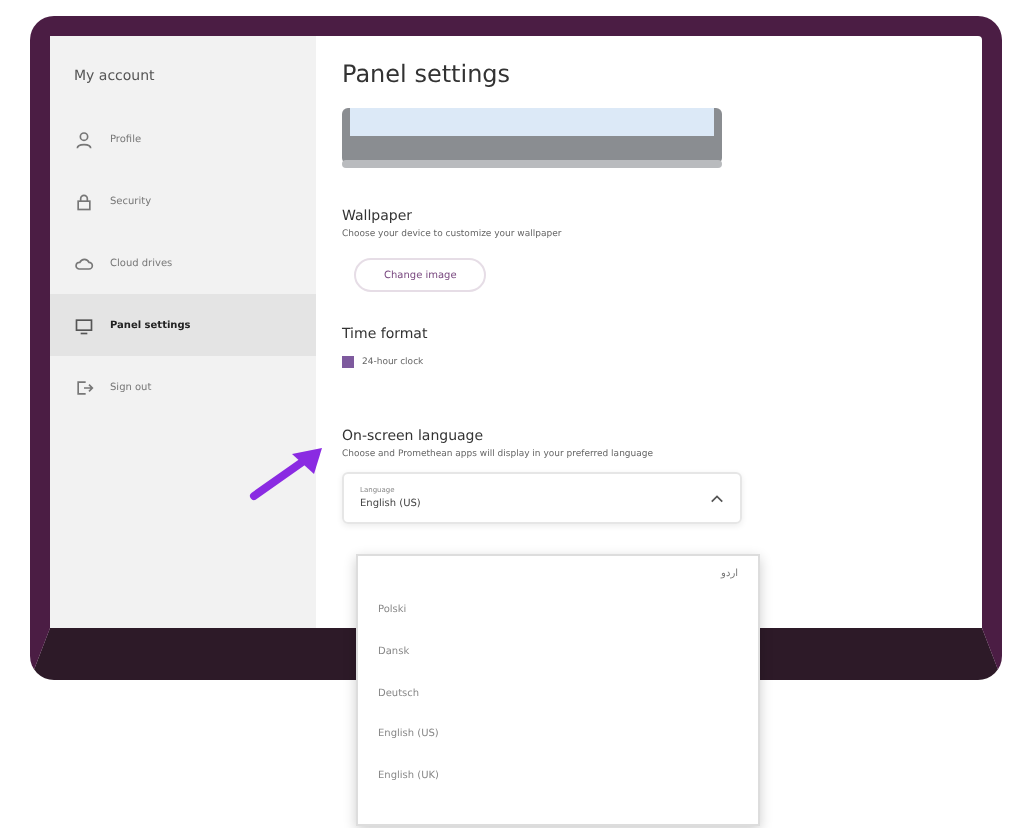 This screenshot has width=1014, height=828. Describe the element at coordinates (84, 263) in the screenshot. I see `cloud-icon` at that location.